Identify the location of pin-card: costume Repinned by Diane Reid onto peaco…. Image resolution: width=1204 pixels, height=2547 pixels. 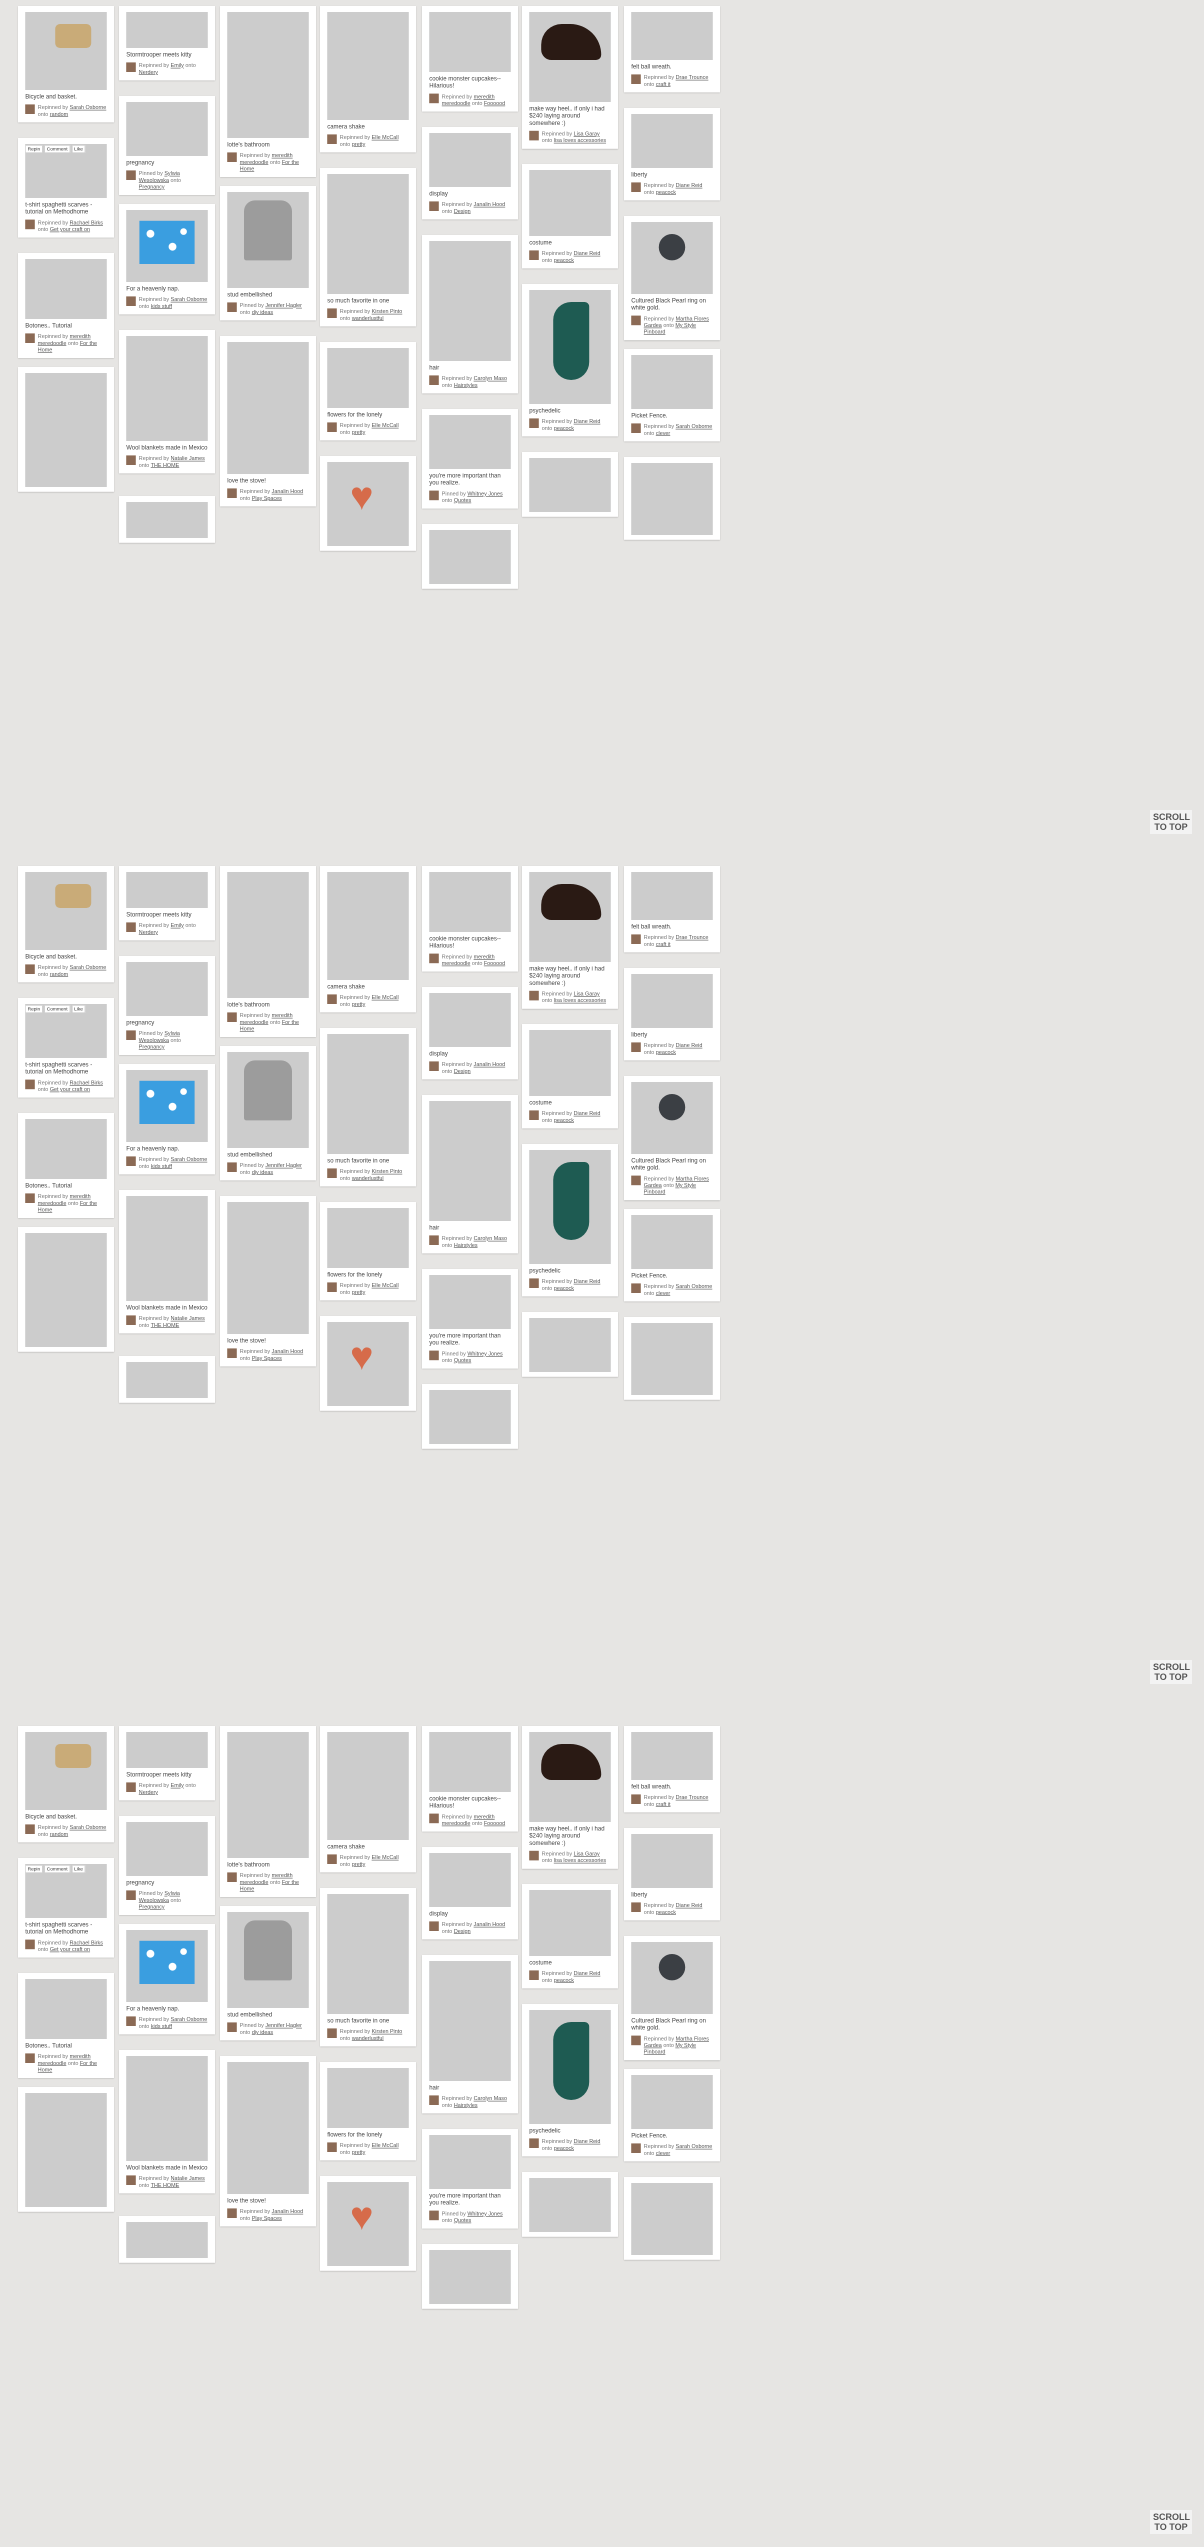
(570, 216).